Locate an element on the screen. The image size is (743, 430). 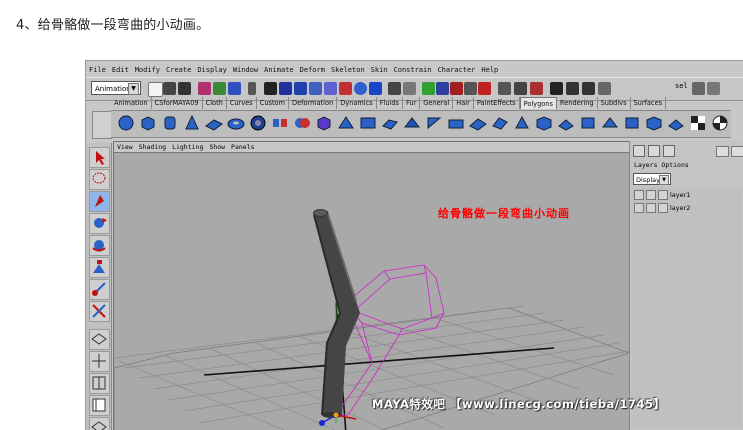
poly-sphere-icon is located at coordinates (126, 123).